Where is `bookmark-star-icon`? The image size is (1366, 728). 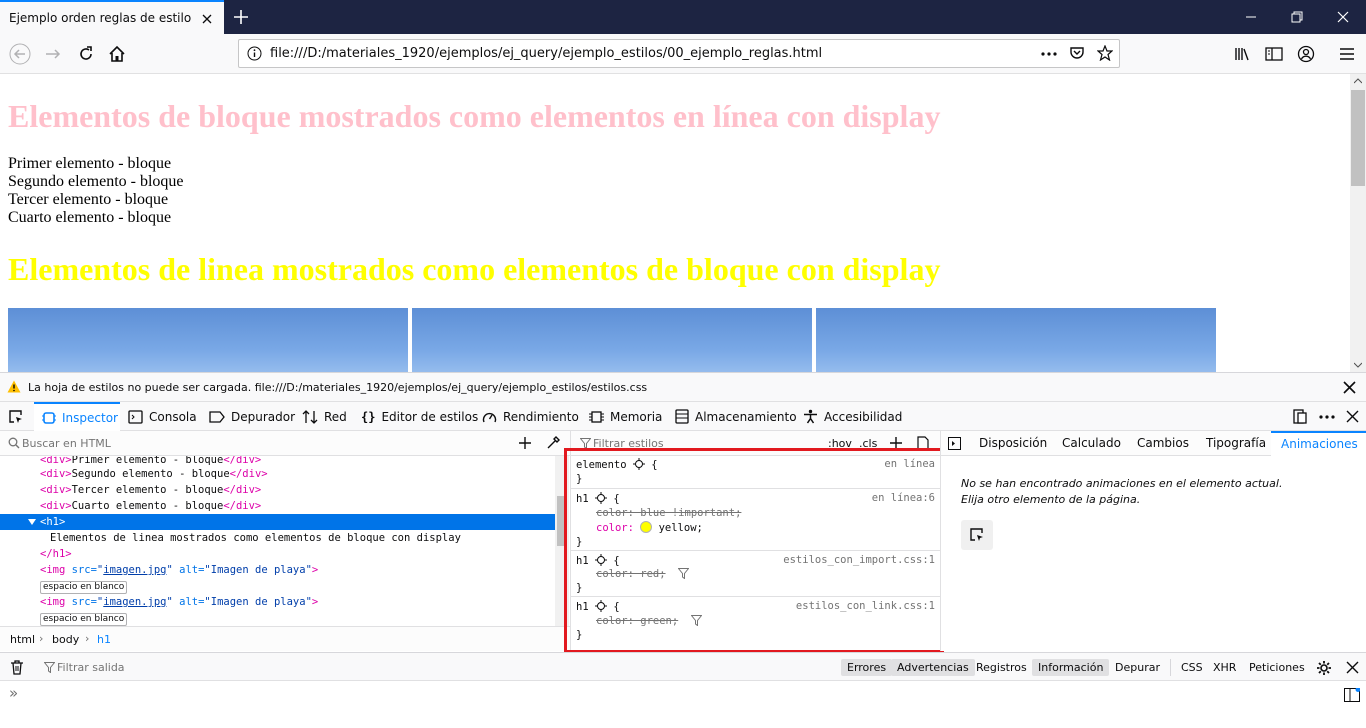
bookmark-star-icon is located at coordinates (1105, 53).